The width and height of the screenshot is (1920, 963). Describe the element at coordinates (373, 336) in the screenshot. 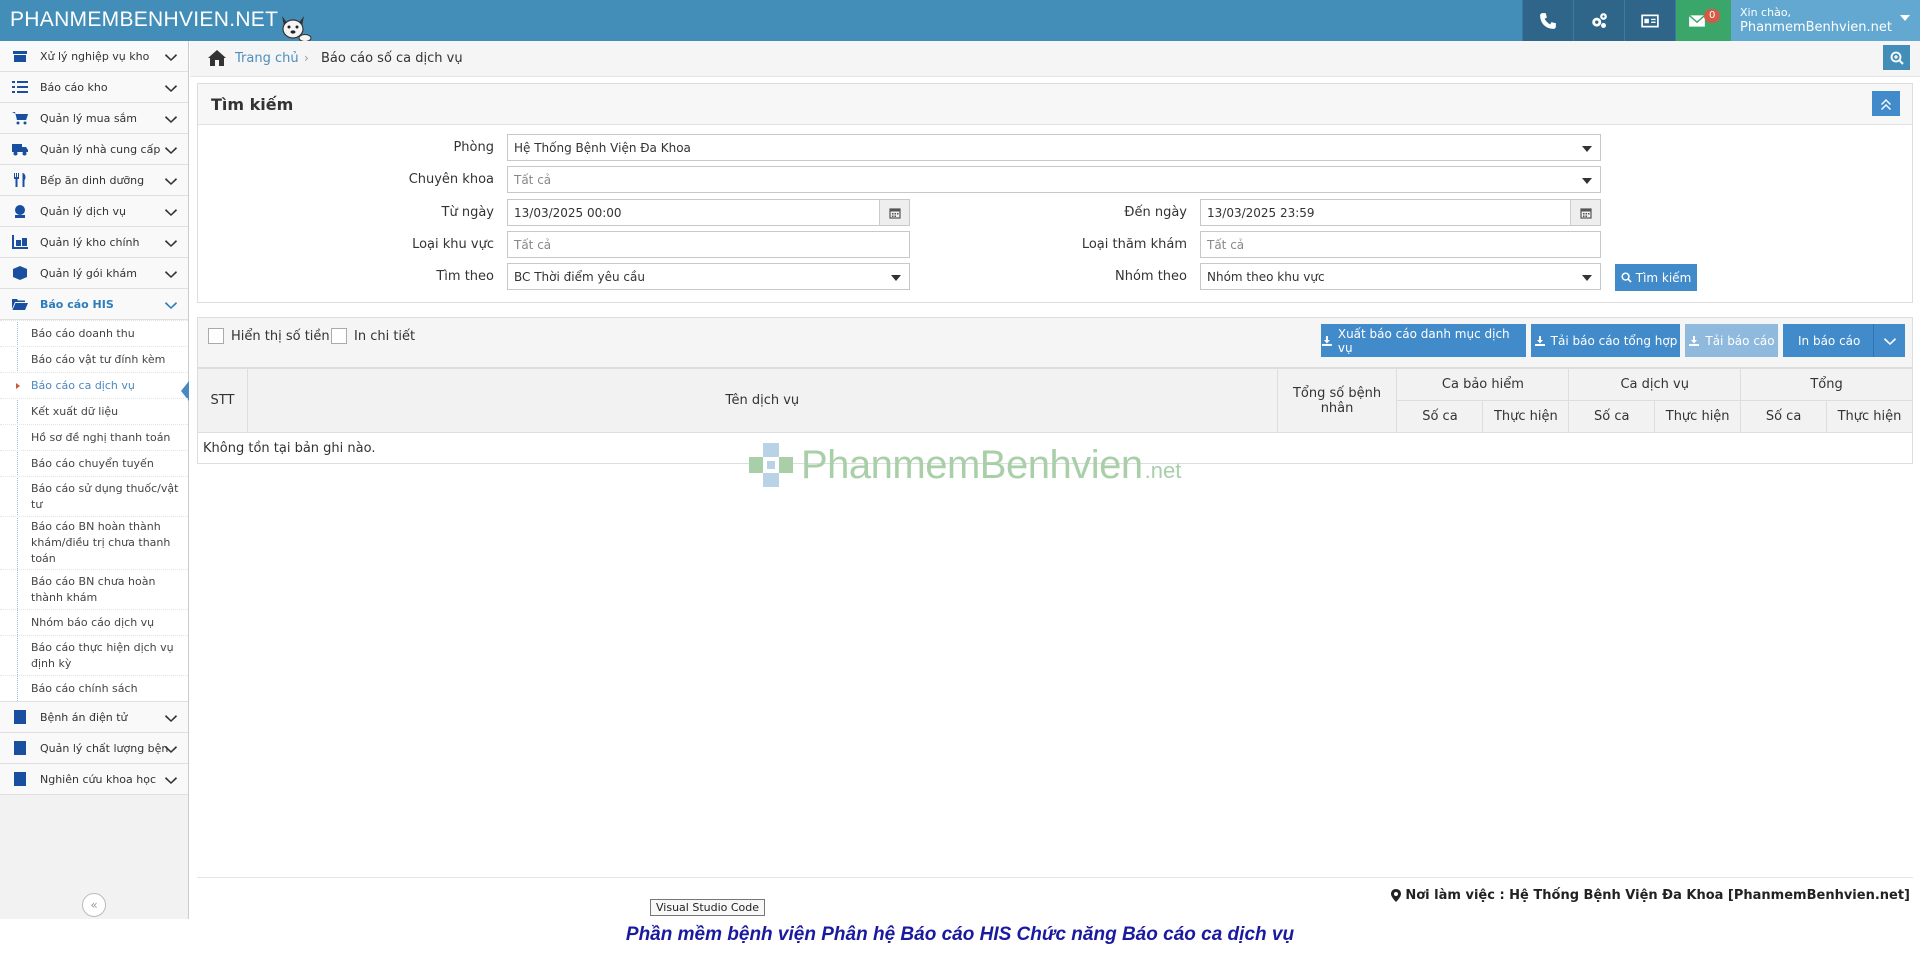

I see `print-detail-checkbox: In chi tiết` at that location.